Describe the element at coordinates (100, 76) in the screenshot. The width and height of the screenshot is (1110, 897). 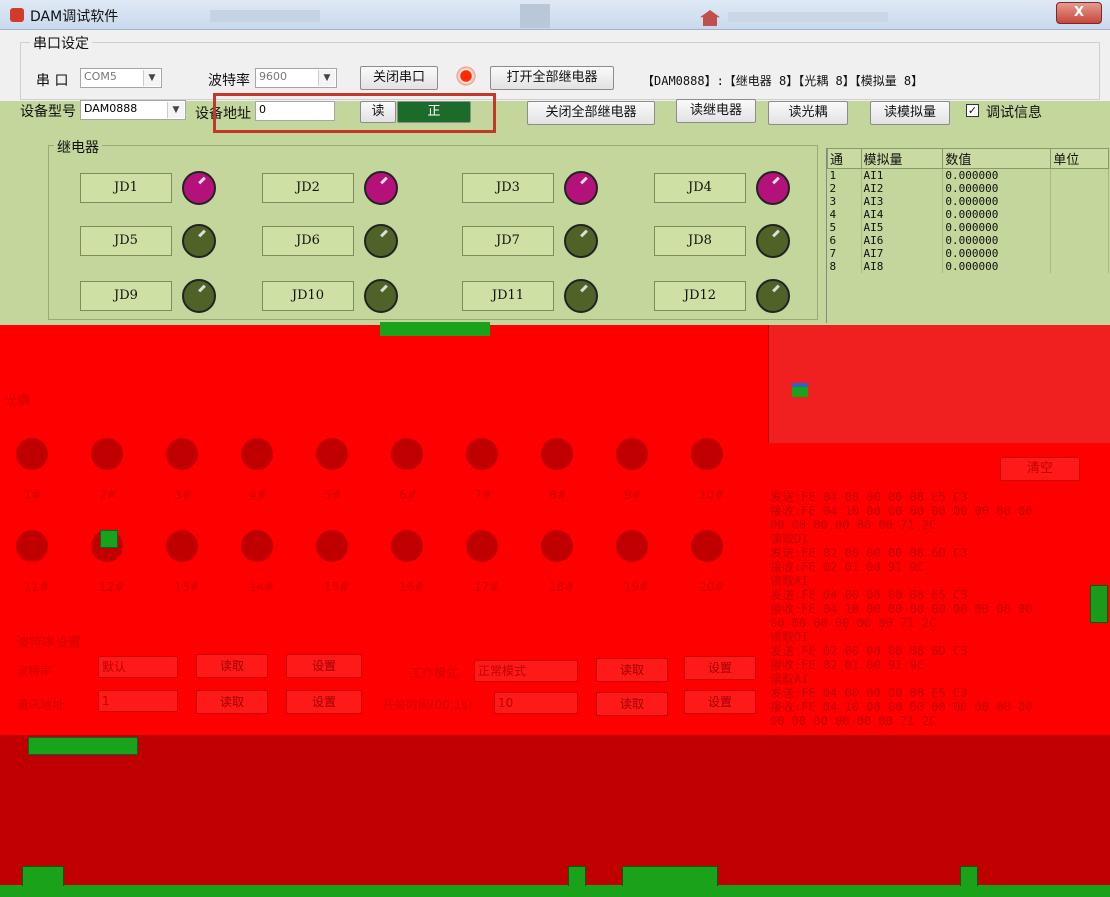
I see `port-value: COM5` at that location.